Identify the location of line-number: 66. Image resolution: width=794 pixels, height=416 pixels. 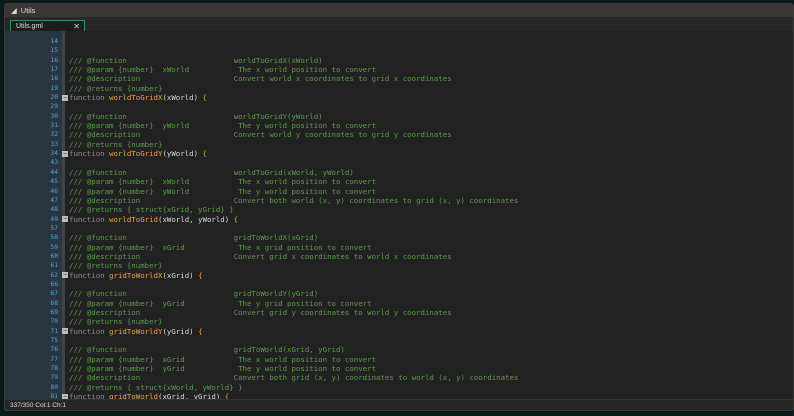
(54, 284).